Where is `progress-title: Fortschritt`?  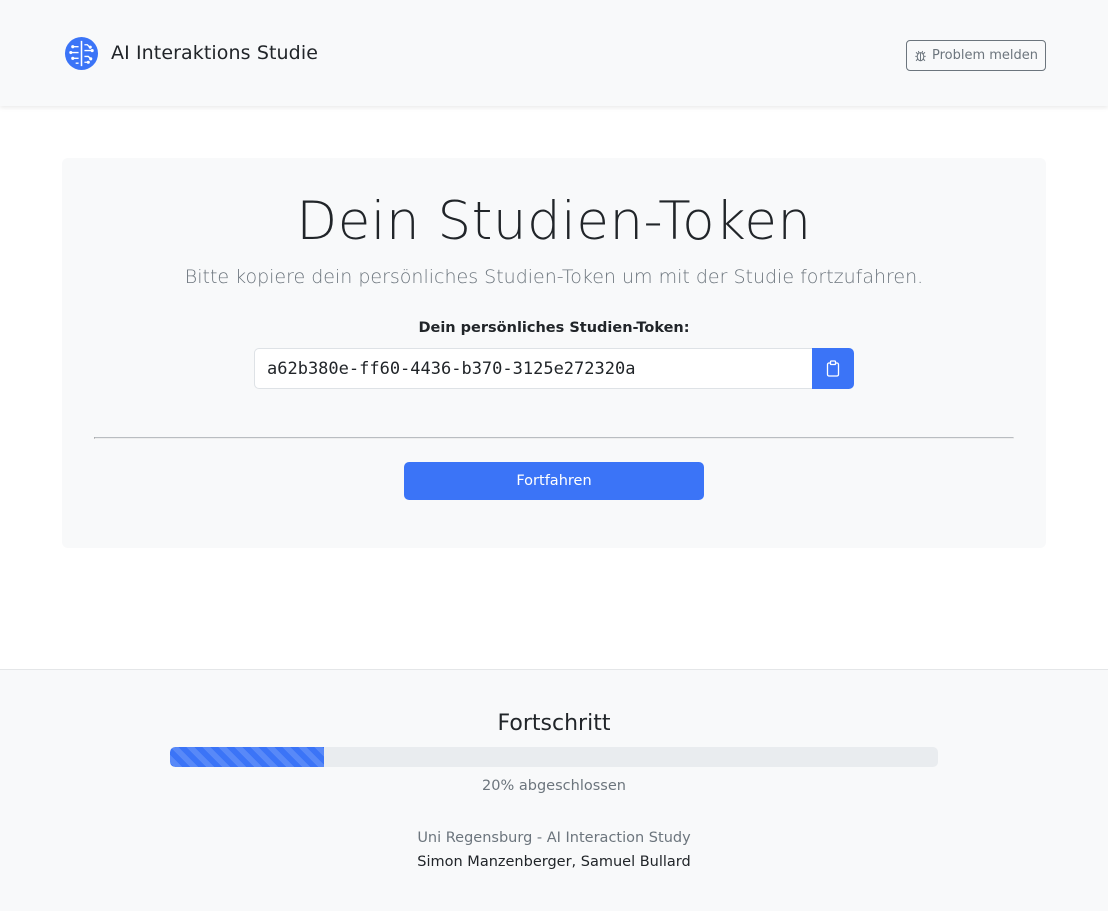 progress-title: Fortschritt is located at coordinates (554, 723).